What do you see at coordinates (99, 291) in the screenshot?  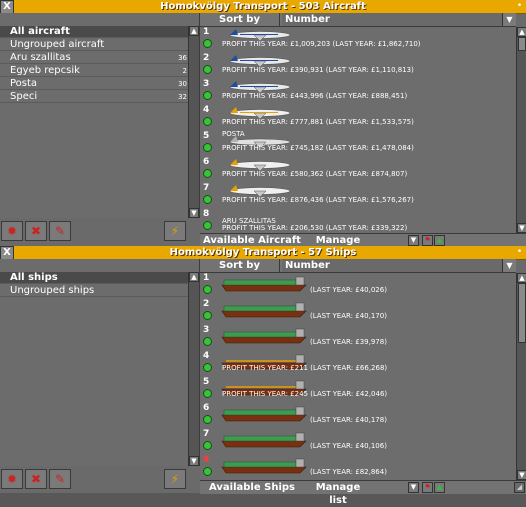 I see `group-ungrouped-ships: Ungrouped ships` at bounding box center [99, 291].